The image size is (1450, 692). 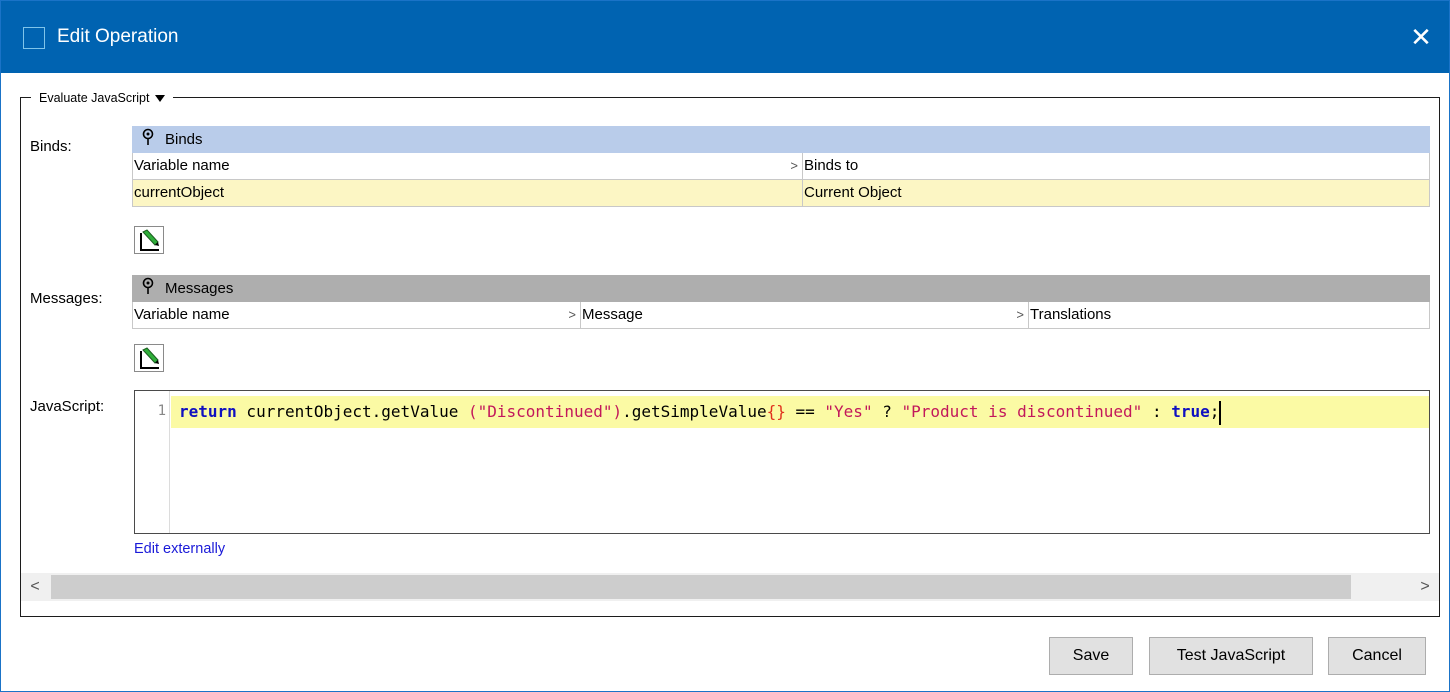 I want to click on line-number: 1, so click(x=161, y=411).